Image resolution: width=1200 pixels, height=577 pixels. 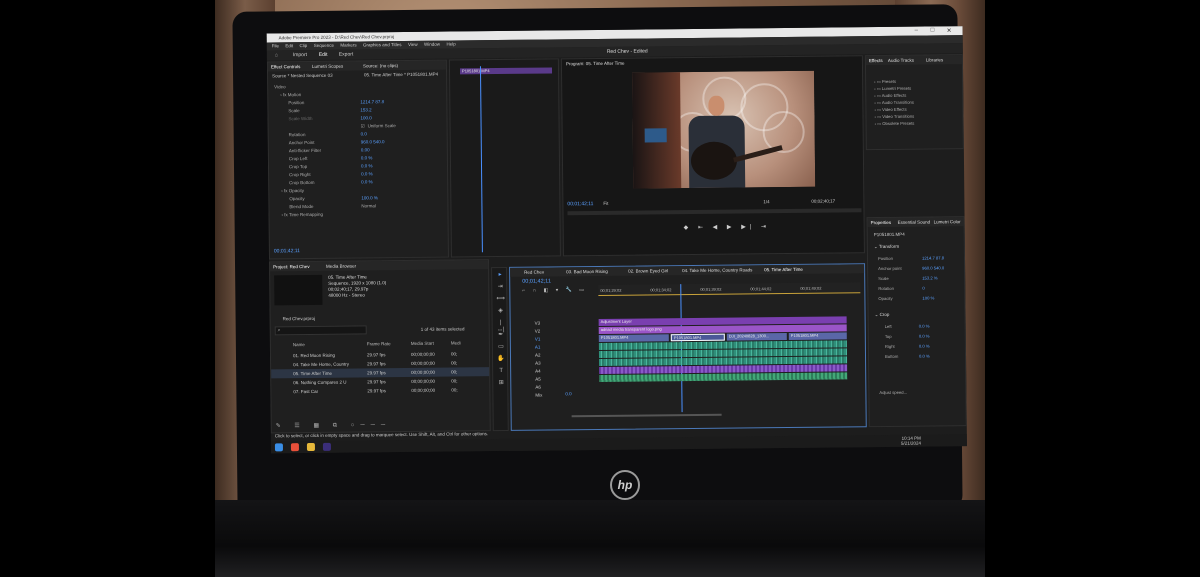 What do you see at coordinates (501, 359) in the screenshot?
I see `hand-icon: ✋` at bounding box center [501, 359].